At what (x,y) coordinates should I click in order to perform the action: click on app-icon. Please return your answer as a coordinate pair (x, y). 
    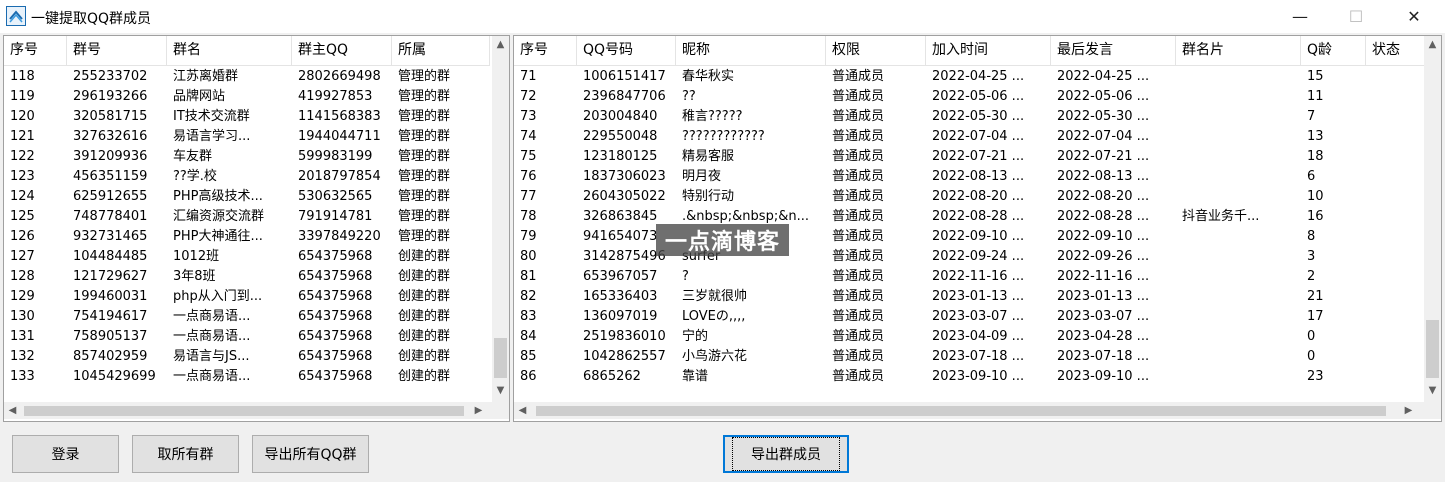
    Looking at the image, I should click on (16, 16).